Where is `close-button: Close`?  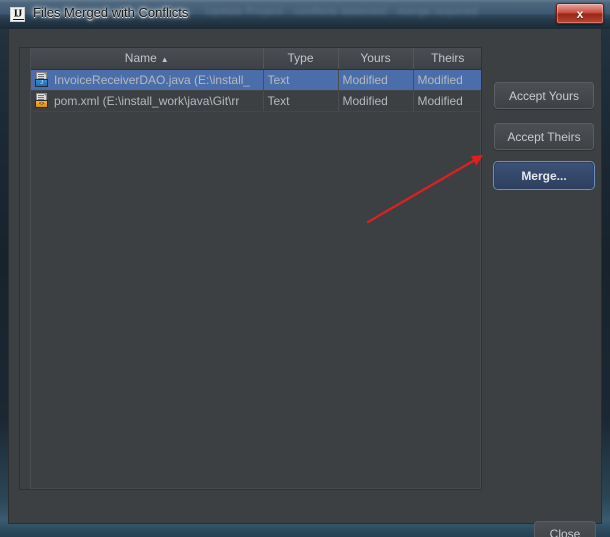 close-button: Close is located at coordinates (565, 529).